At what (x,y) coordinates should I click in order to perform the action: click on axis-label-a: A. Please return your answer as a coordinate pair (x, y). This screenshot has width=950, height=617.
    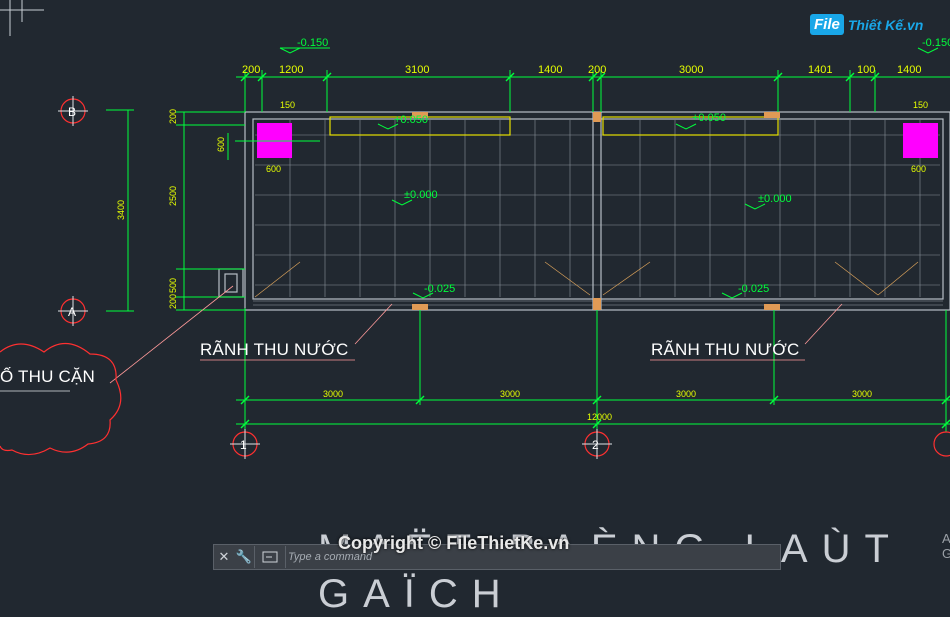
    Looking at the image, I should click on (72, 312).